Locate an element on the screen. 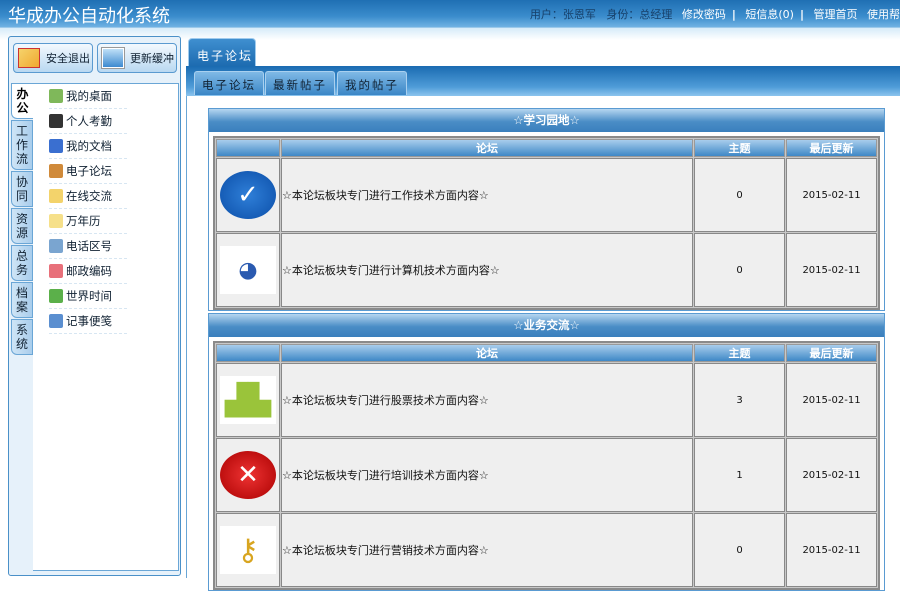 The width and height of the screenshot is (900, 591). change-password-link: 修改密码 is located at coordinates (704, 14).